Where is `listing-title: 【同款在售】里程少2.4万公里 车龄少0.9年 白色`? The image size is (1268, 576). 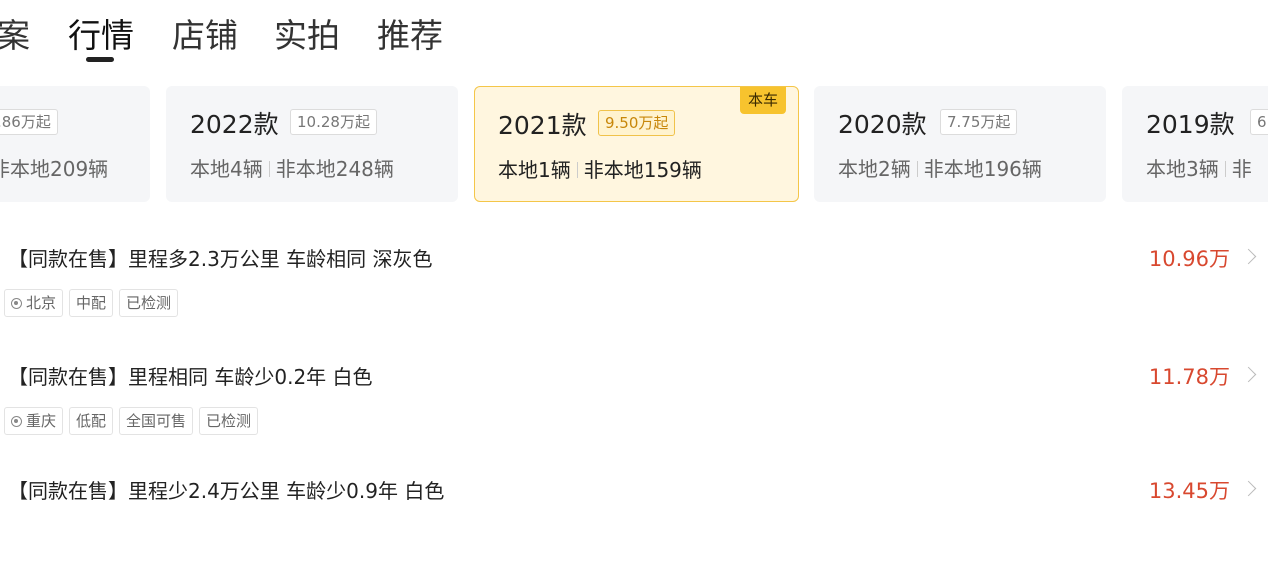 listing-title: 【同款在售】里程少2.4万公里 车龄少0.9年 白色 is located at coordinates (226, 491).